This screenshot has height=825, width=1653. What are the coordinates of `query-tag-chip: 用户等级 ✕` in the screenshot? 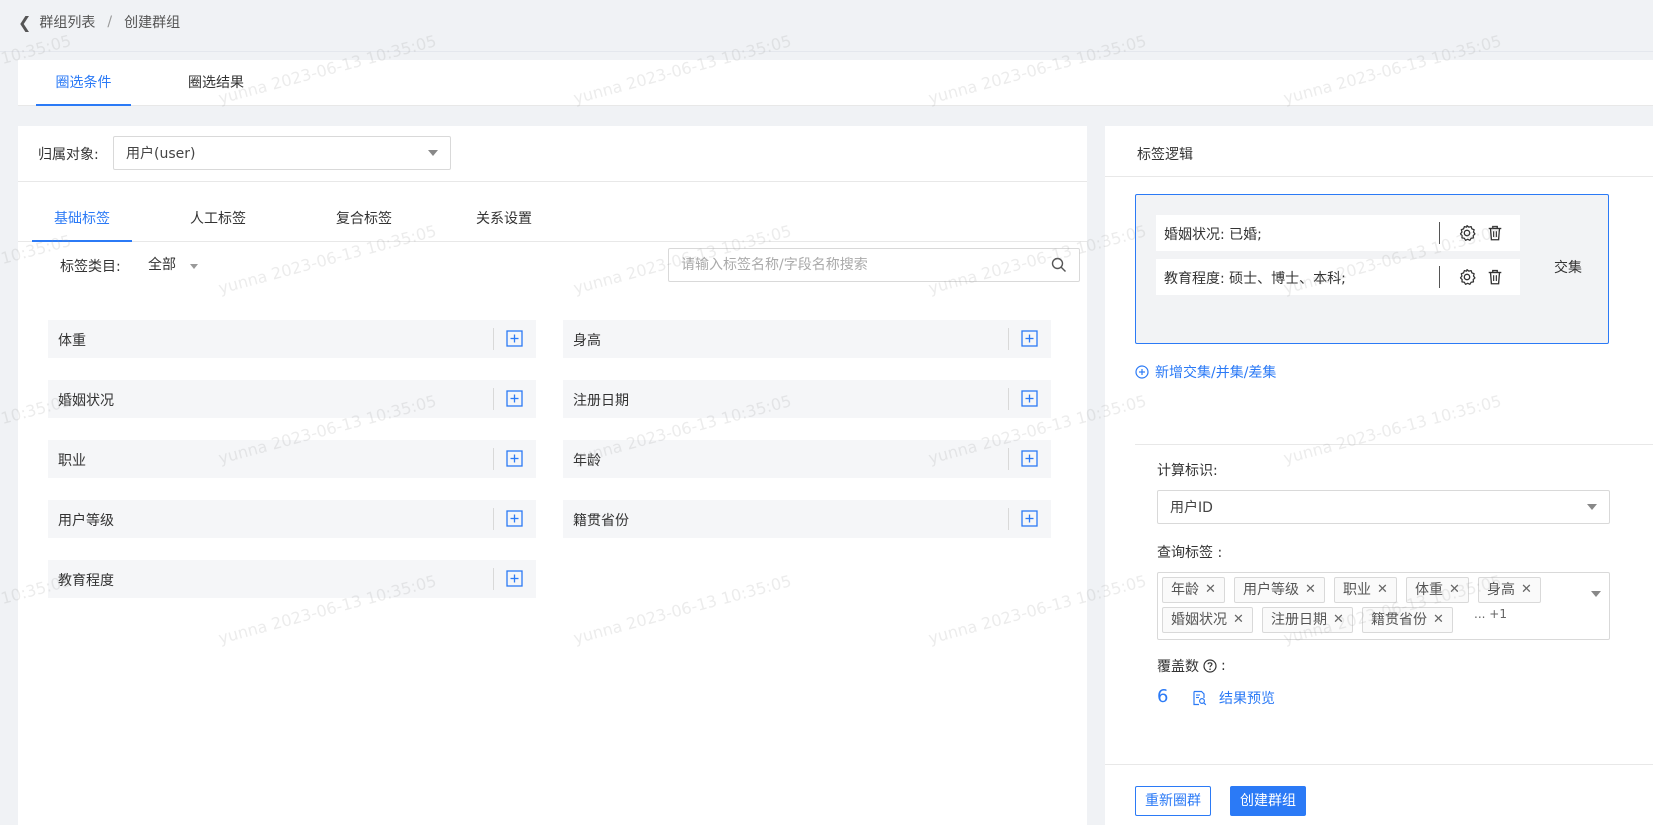 It's located at (1279, 590).